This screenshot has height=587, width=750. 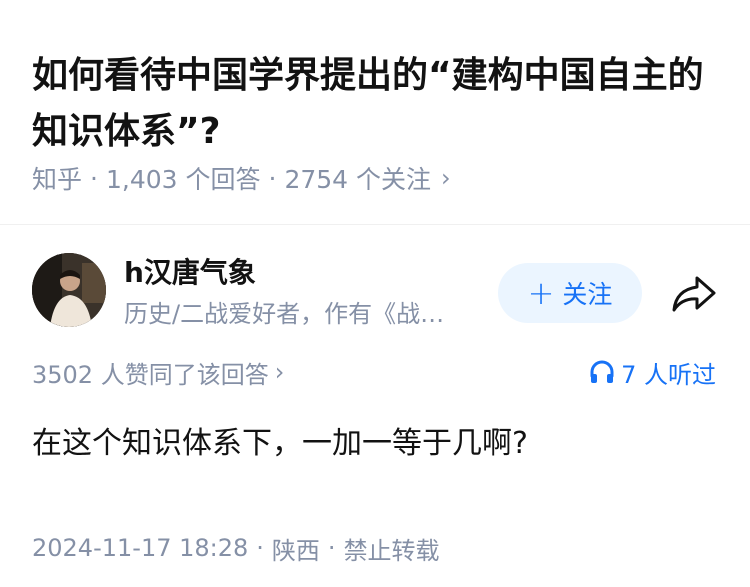 I want to click on vote-summary: 3502 人赞同了该回答 ›, so click(x=158, y=372).